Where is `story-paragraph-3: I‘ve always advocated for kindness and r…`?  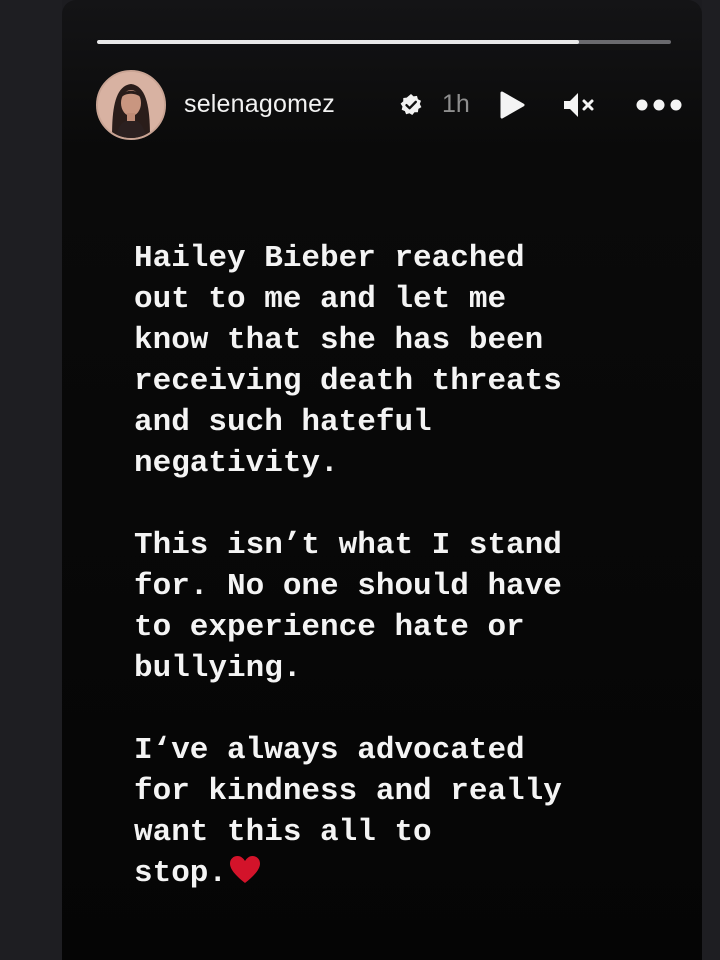
story-paragraph-3: I‘ve always advocated for kindness and r… is located at coordinates (404, 812).